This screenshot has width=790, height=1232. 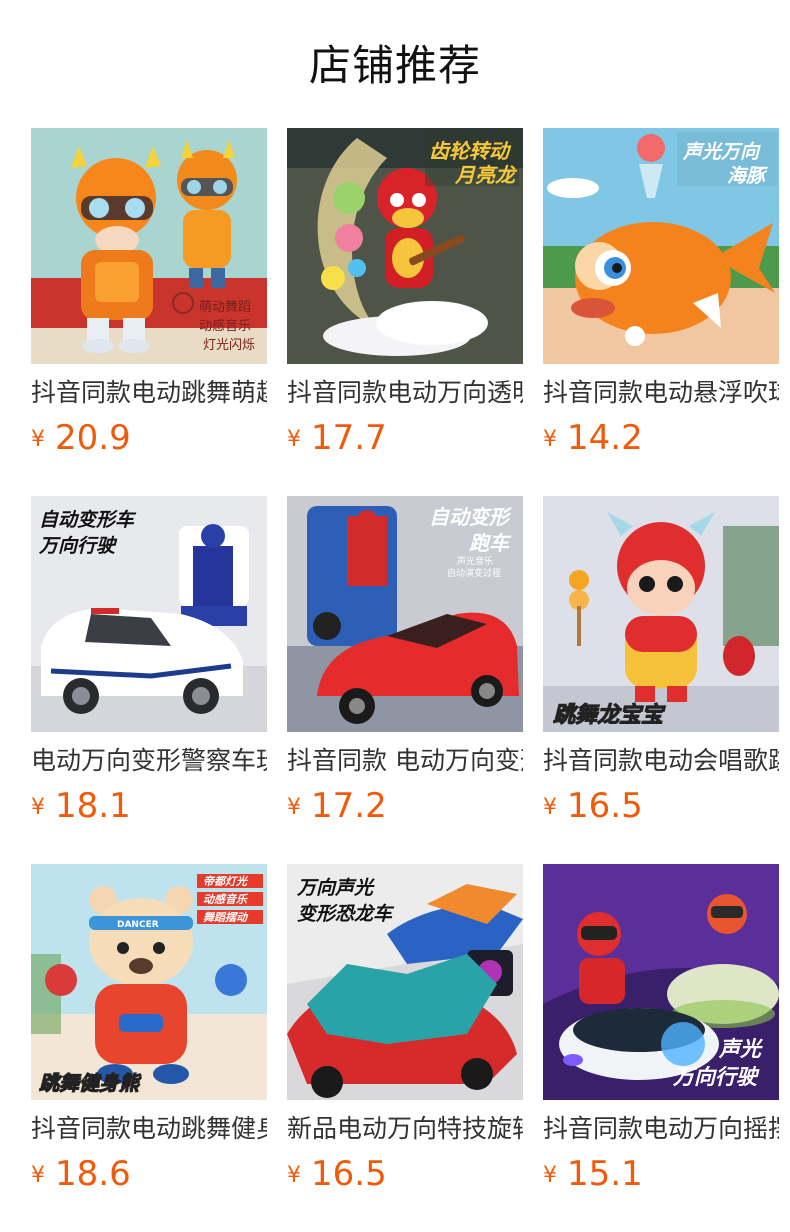 What do you see at coordinates (88, 520) in the screenshot?
I see `image-text: 自动变形车` at bounding box center [88, 520].